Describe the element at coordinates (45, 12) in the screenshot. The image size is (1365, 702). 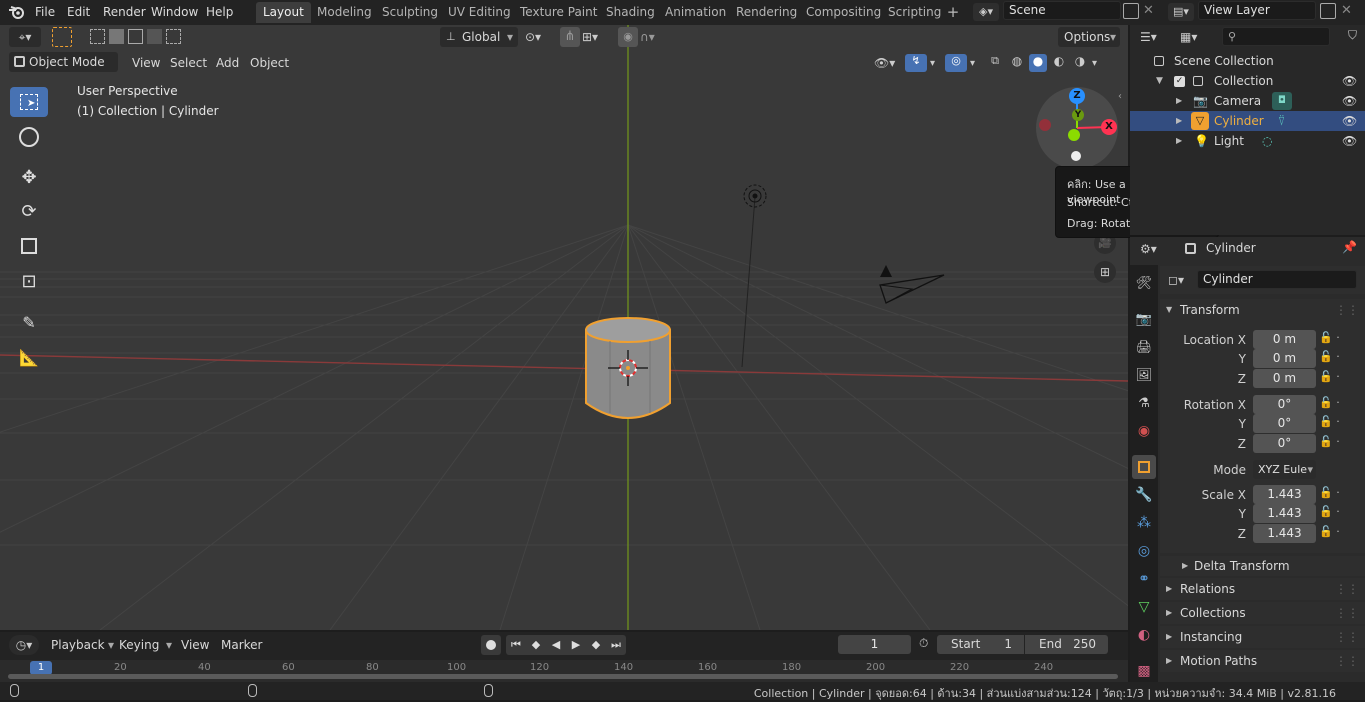
I see `menu-file: File` at that location.